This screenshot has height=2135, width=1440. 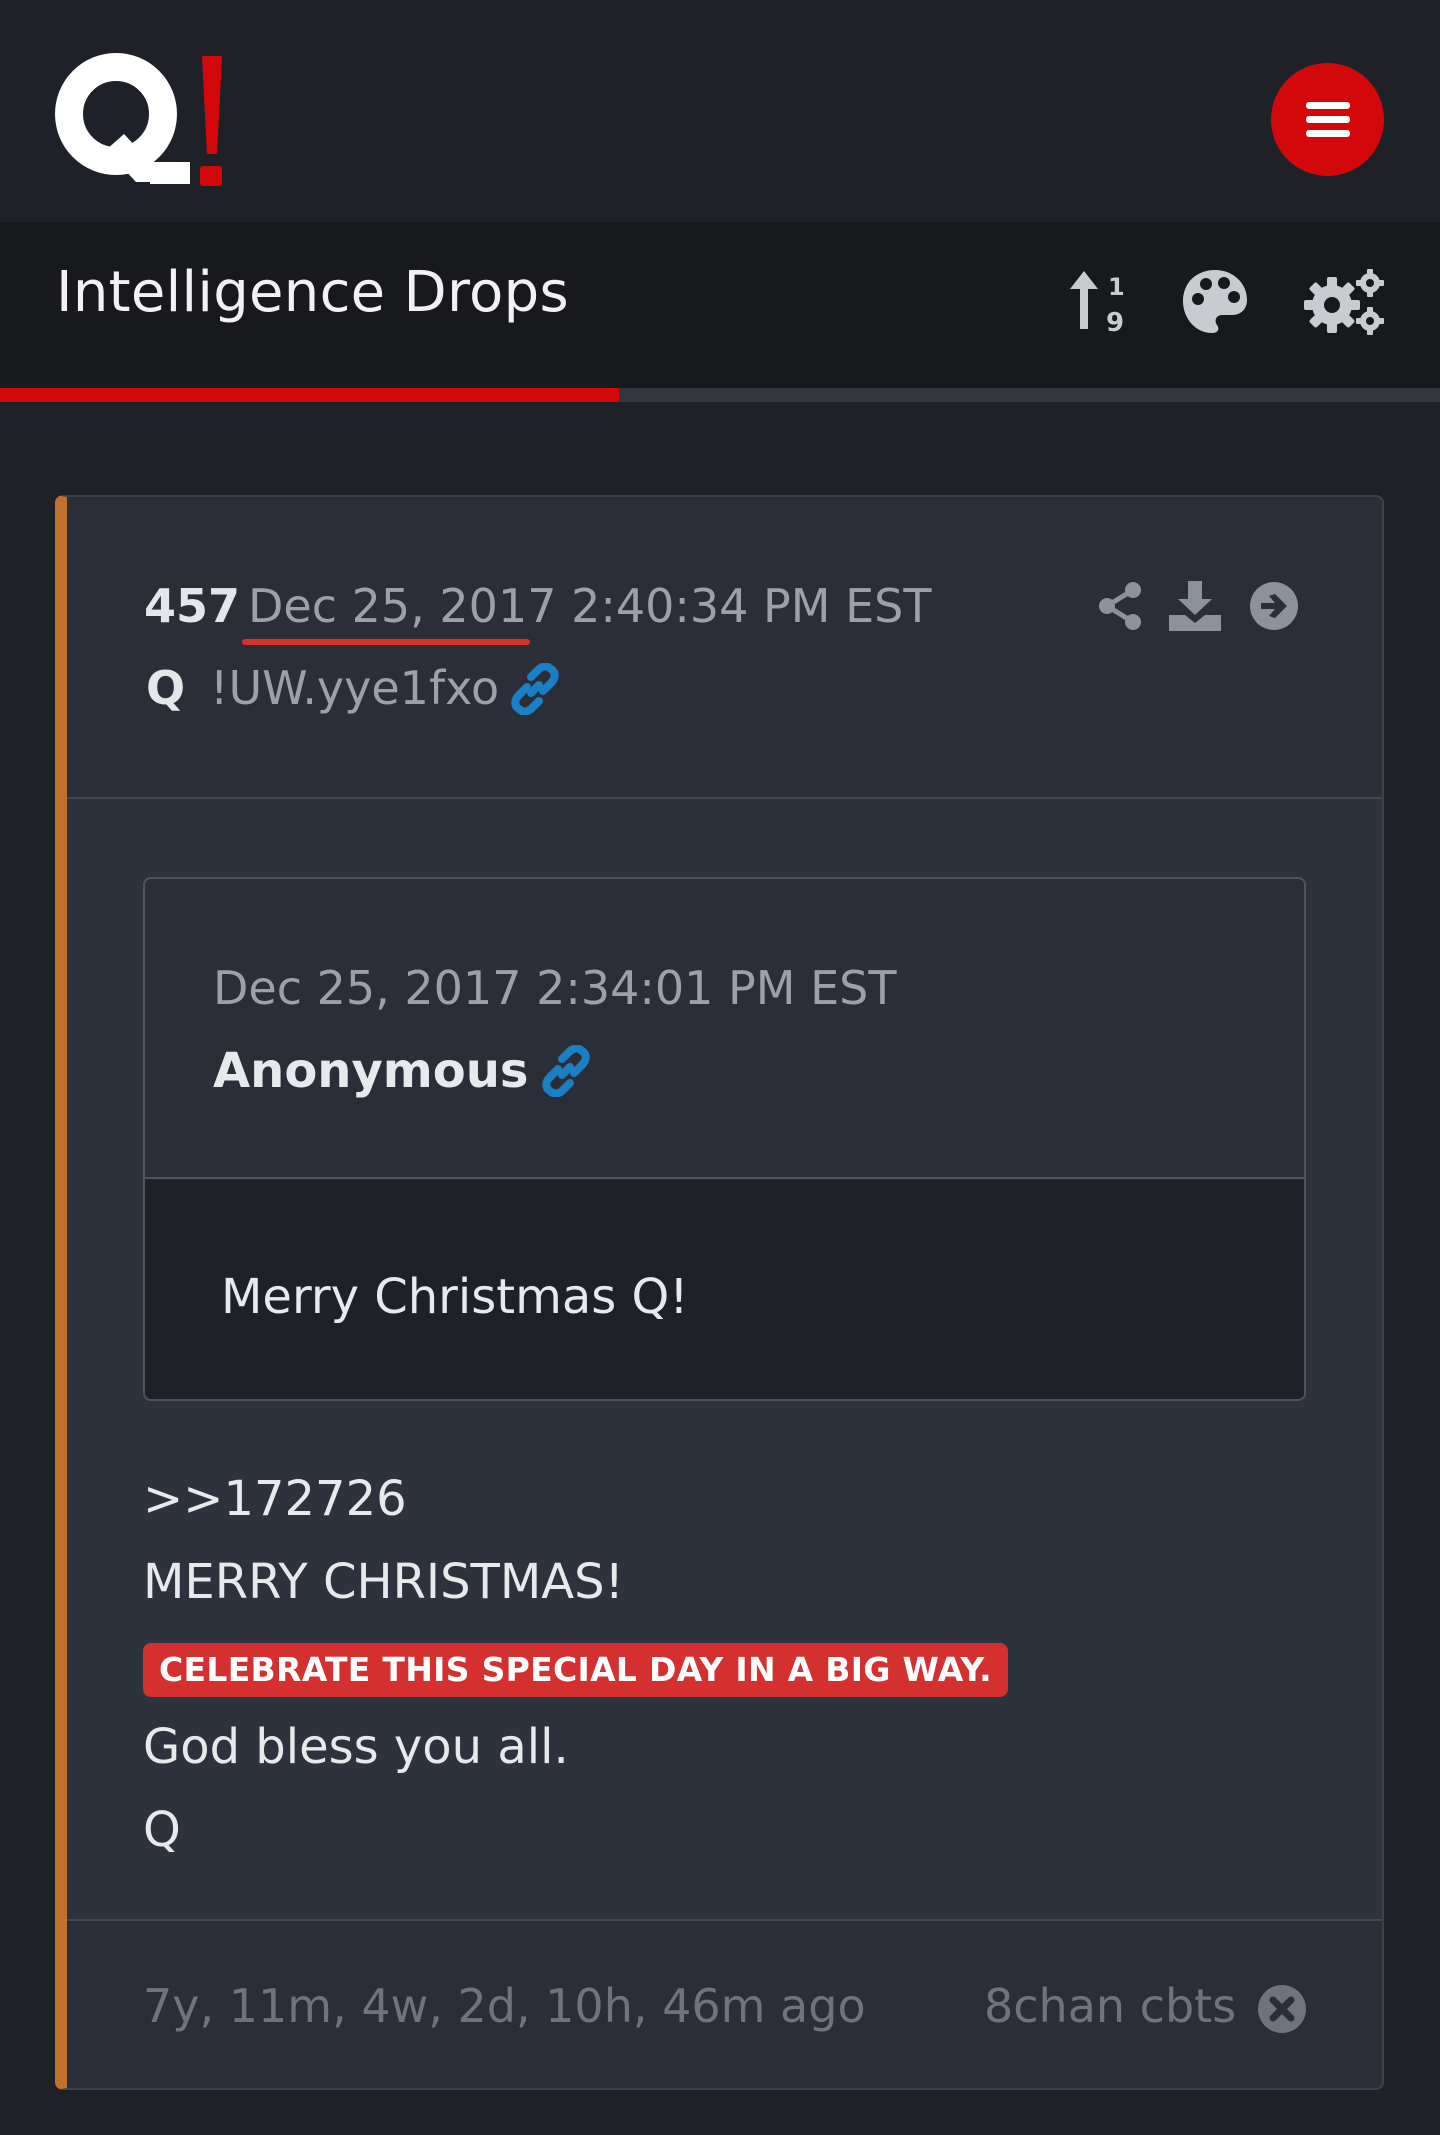 What do you see at coordinates (589, 606) in the screenshot?
I see `drop-date: Dec 25, 2017 2:40:34 PM EST` at bounding box center [589, 606].